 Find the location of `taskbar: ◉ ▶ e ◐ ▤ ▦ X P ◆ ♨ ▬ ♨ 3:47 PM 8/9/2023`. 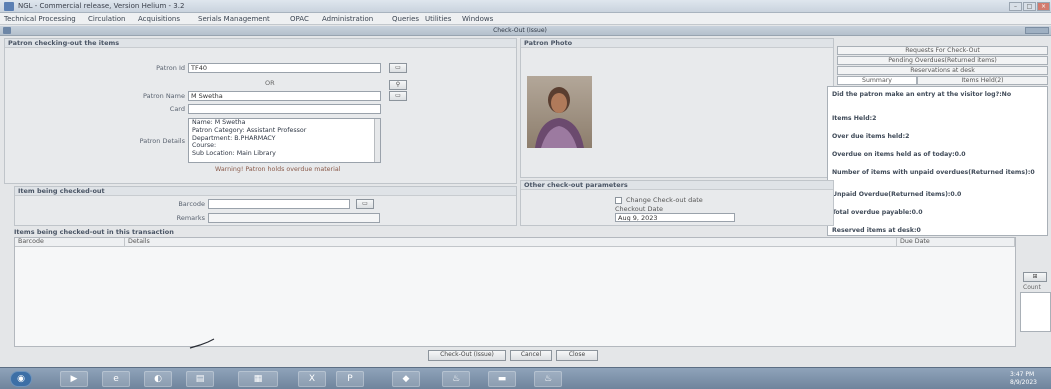

taskbar: ◉ ▶ e ◐ ▤ ▦ X P ◆ ♨ ▬ ♨ 3:47 PM 8/9/2023 is located at coordinates (525, 378).